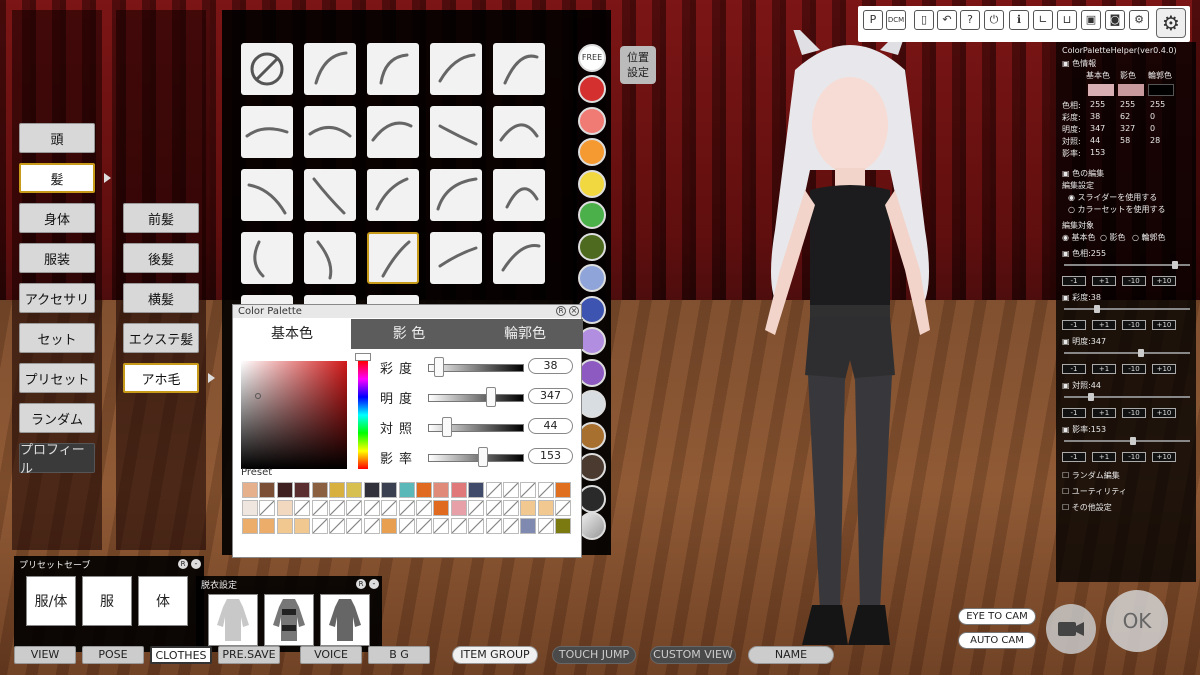 This screenshot has height=675, width=1200. What do you see at coordinates (57, 338) in the screenshot?
I see `menu-set-button: セット` at bounding box center [57, 338].